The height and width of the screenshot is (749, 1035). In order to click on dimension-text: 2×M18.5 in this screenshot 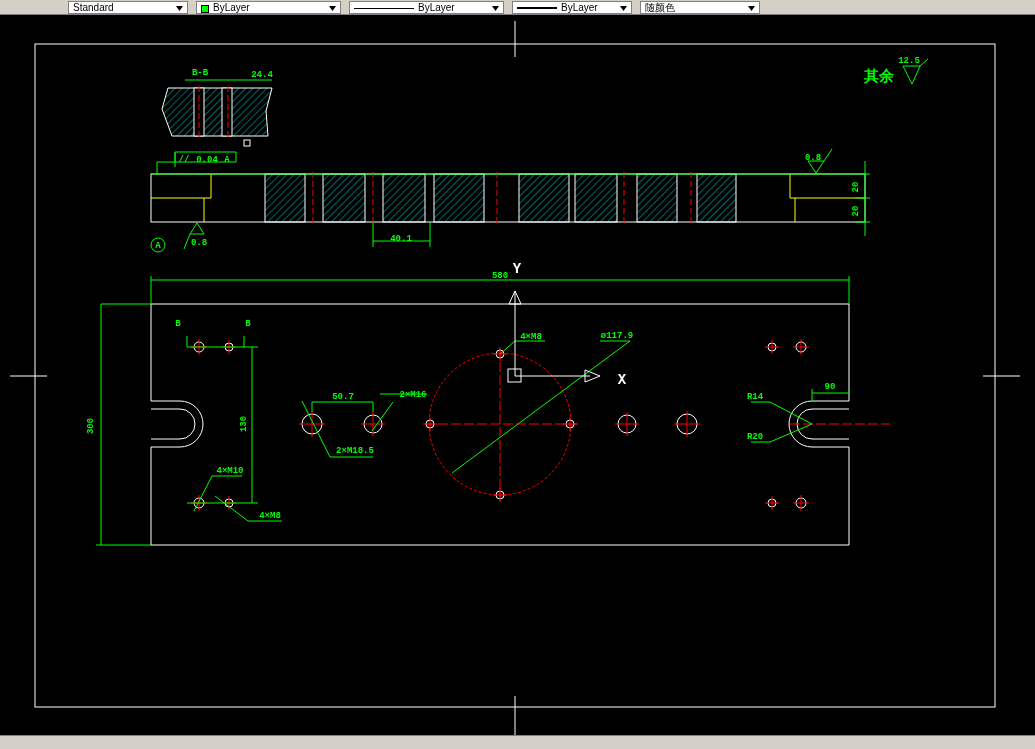, I will do `click(355, 451)`.